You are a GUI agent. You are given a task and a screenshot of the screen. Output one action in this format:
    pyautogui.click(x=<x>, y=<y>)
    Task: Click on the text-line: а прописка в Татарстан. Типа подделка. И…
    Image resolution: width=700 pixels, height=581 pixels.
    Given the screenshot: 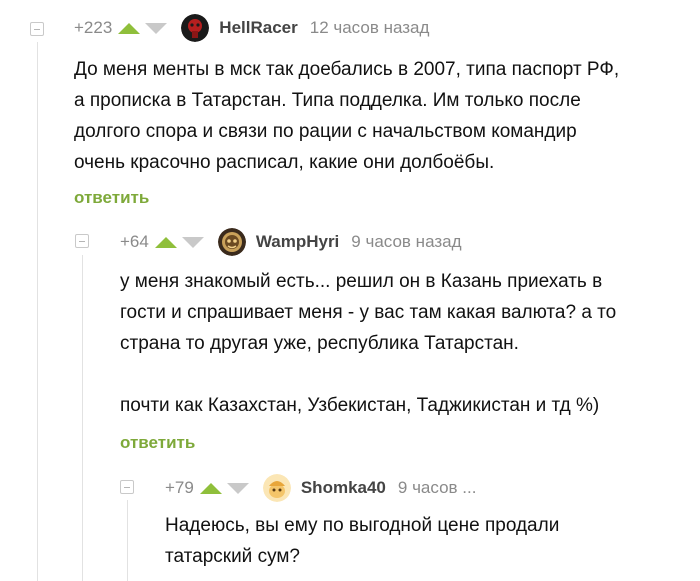 What is the action you would take?
    pyautogui.click(x=327, y=100)
    